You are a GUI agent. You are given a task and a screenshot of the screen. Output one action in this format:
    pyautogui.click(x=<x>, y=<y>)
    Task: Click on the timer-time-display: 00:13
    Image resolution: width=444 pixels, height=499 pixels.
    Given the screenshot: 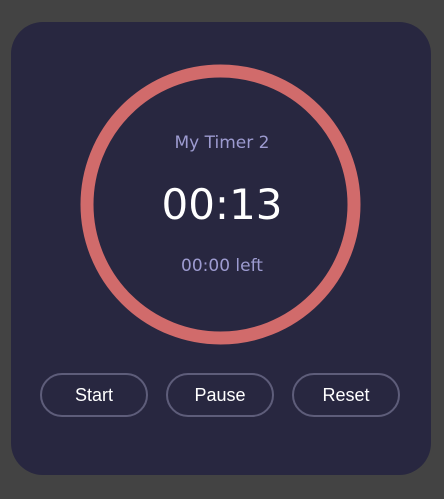 What is the action you would take?
    pyautogui.click(x=222, y=204)
    